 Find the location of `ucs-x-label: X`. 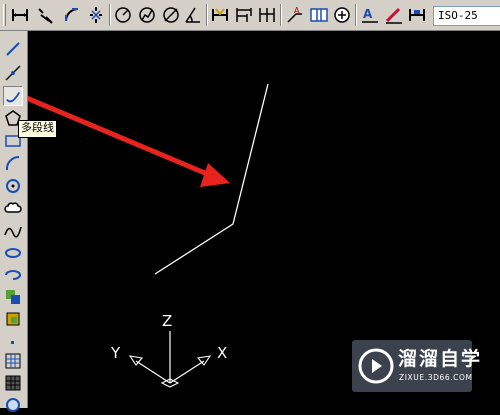

ucs-x-label: X is located at coordinates (222, 353).